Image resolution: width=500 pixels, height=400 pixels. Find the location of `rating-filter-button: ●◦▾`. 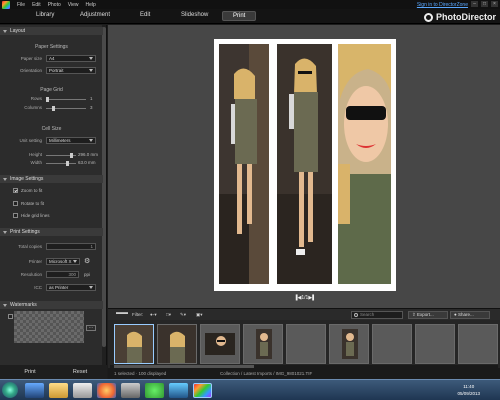

rating-filter-button: ●◦▾ is located at coordinates (153, 315).